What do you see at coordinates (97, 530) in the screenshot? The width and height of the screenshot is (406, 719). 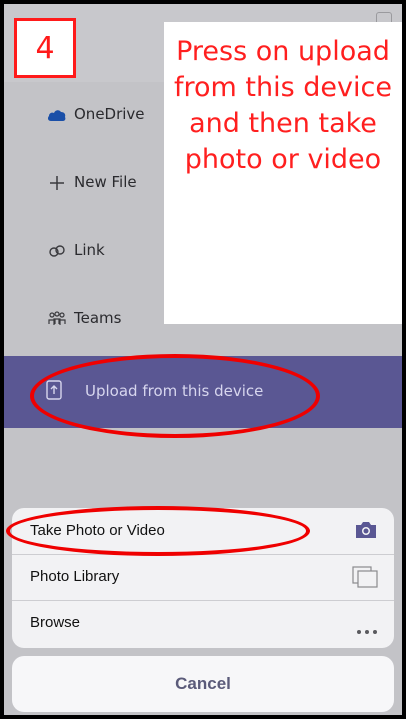 I see `sheet-item-label: Take Photo or Video` at bounding box center [97, 530].